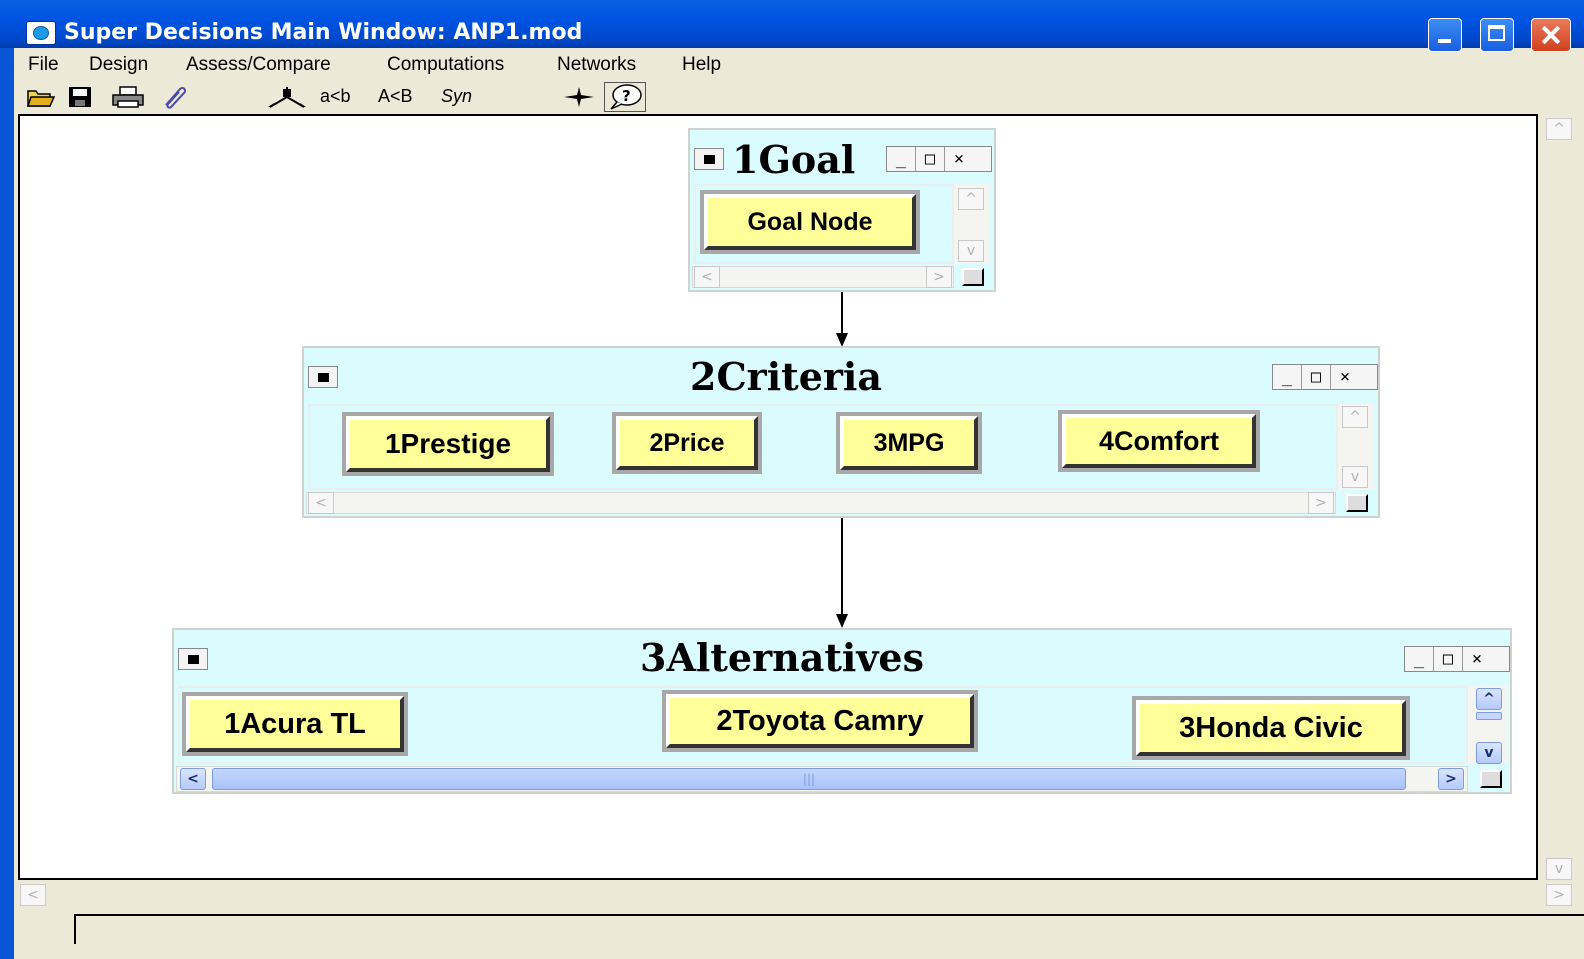 This screenshot has height=959, width=1584. What do you see at coordinates (1448, 659) in the screenshot?
I see `cluster-alternatives-maximize-button: □` at bounding box center [1448, 659].